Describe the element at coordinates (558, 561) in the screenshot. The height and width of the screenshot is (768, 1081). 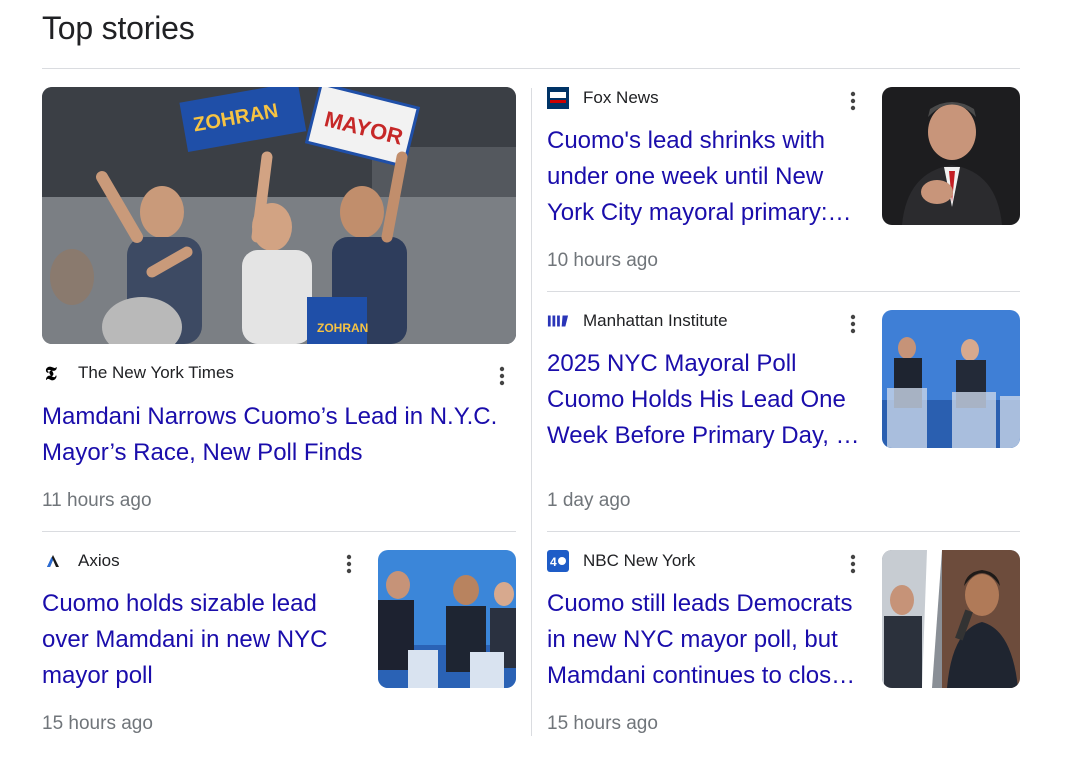
I see `nbc-new-york-logo-icon: 4` at that location.